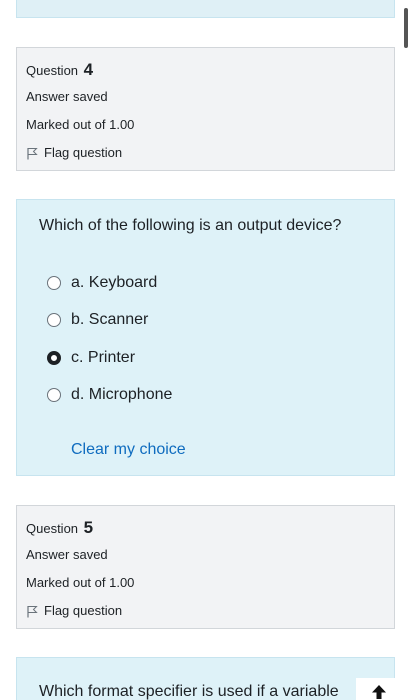 The image size is (411, 700). Describe the element at coordinates (114, 282) in the screenshot. I see `answer-option-label: a. Keyboard` at that location.